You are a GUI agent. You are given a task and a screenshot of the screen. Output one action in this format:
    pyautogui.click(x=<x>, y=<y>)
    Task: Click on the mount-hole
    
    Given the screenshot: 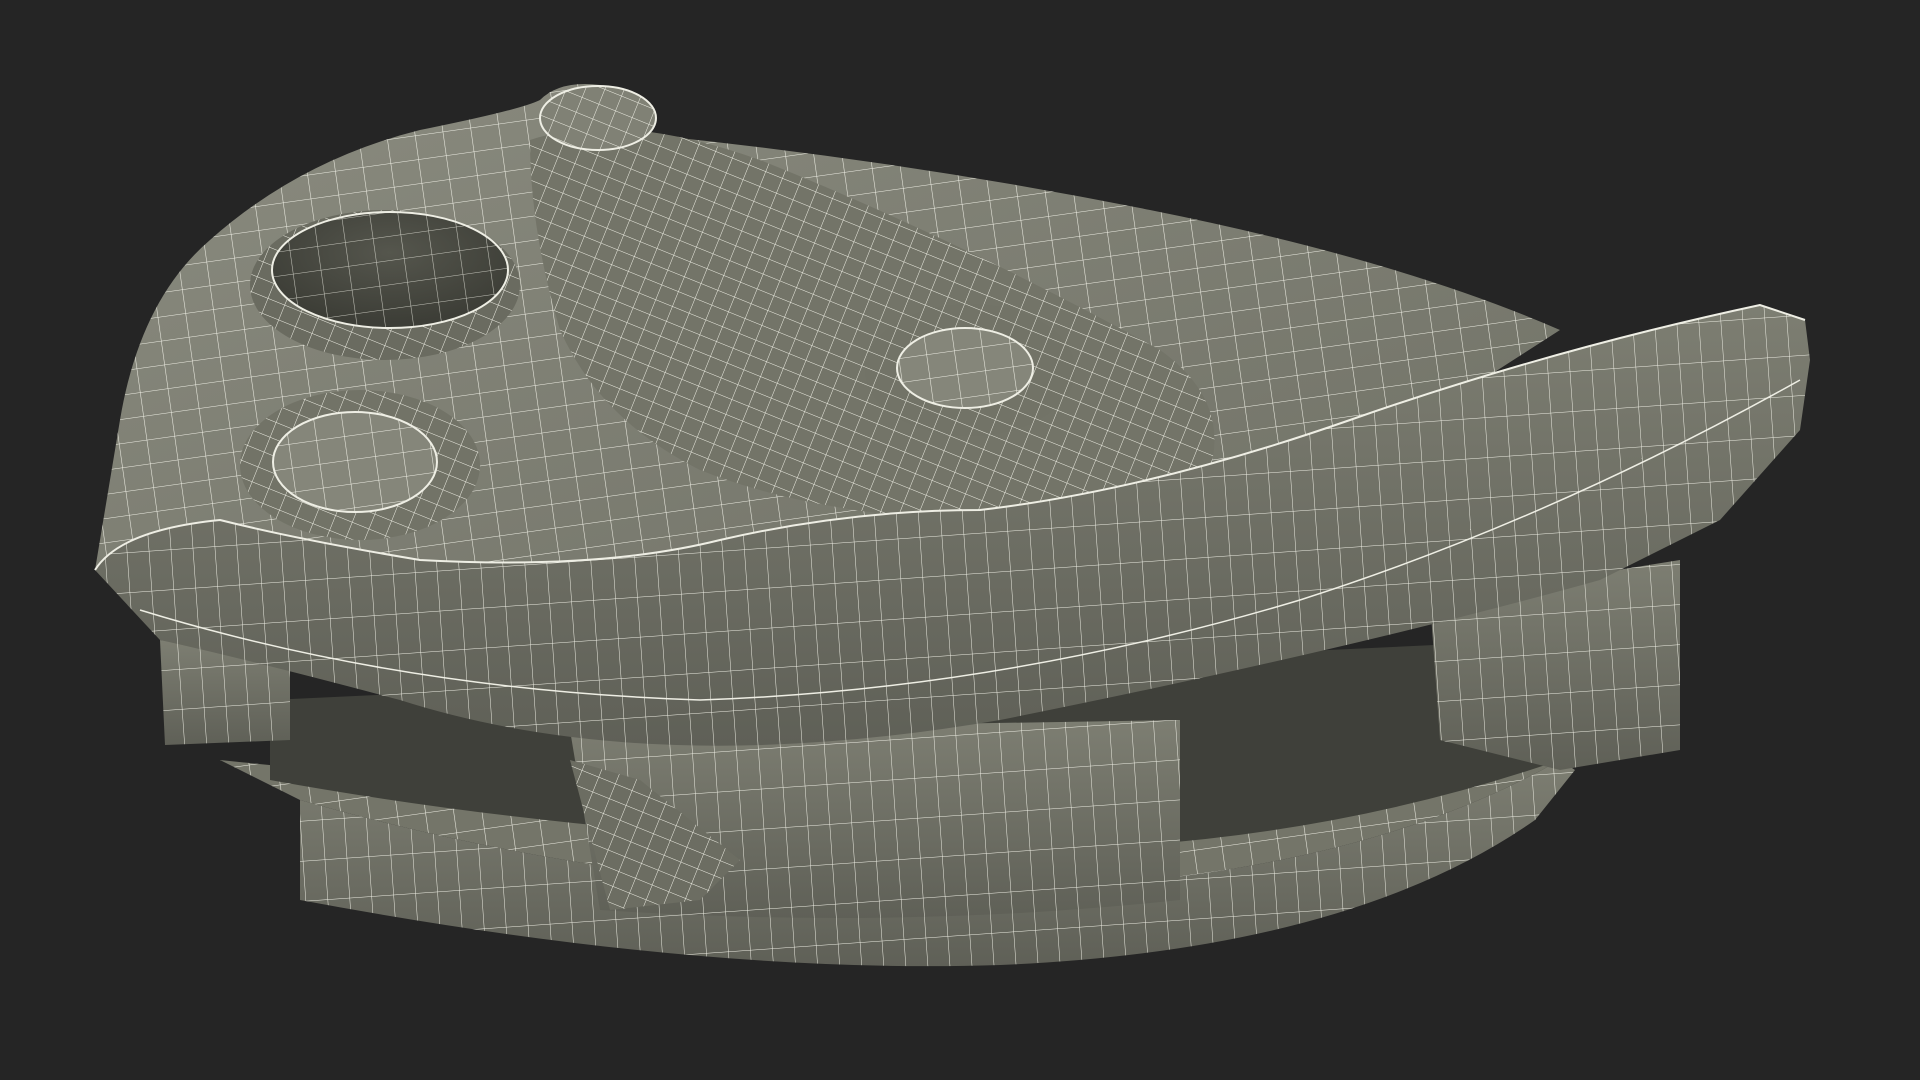 What is the action you would take?
    pyautogui.click(x=385, y=285)
    